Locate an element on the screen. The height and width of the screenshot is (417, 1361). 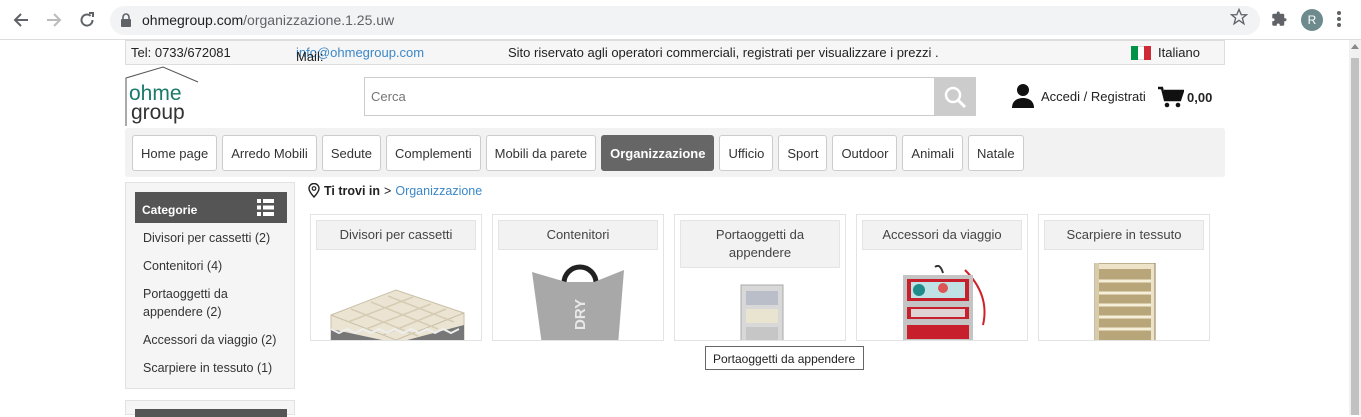
reload-icon is located at coordinates (87, 20).